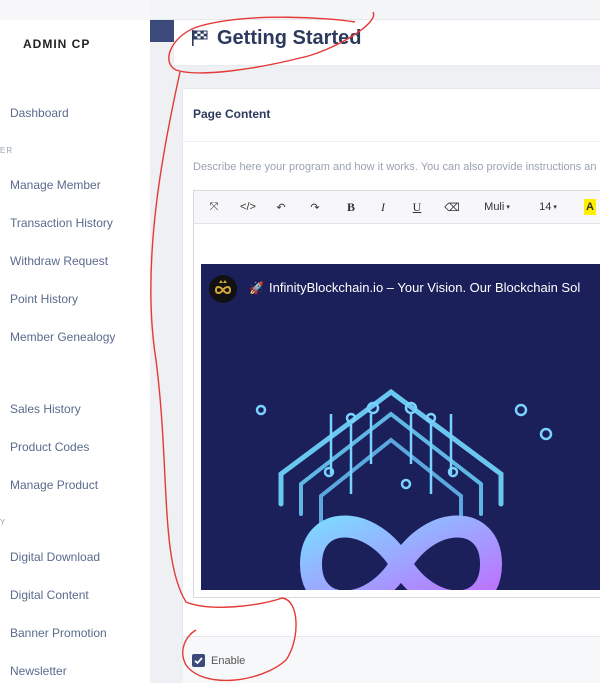  I want to click on sidebar-section-label: Y, so click(3, 522).